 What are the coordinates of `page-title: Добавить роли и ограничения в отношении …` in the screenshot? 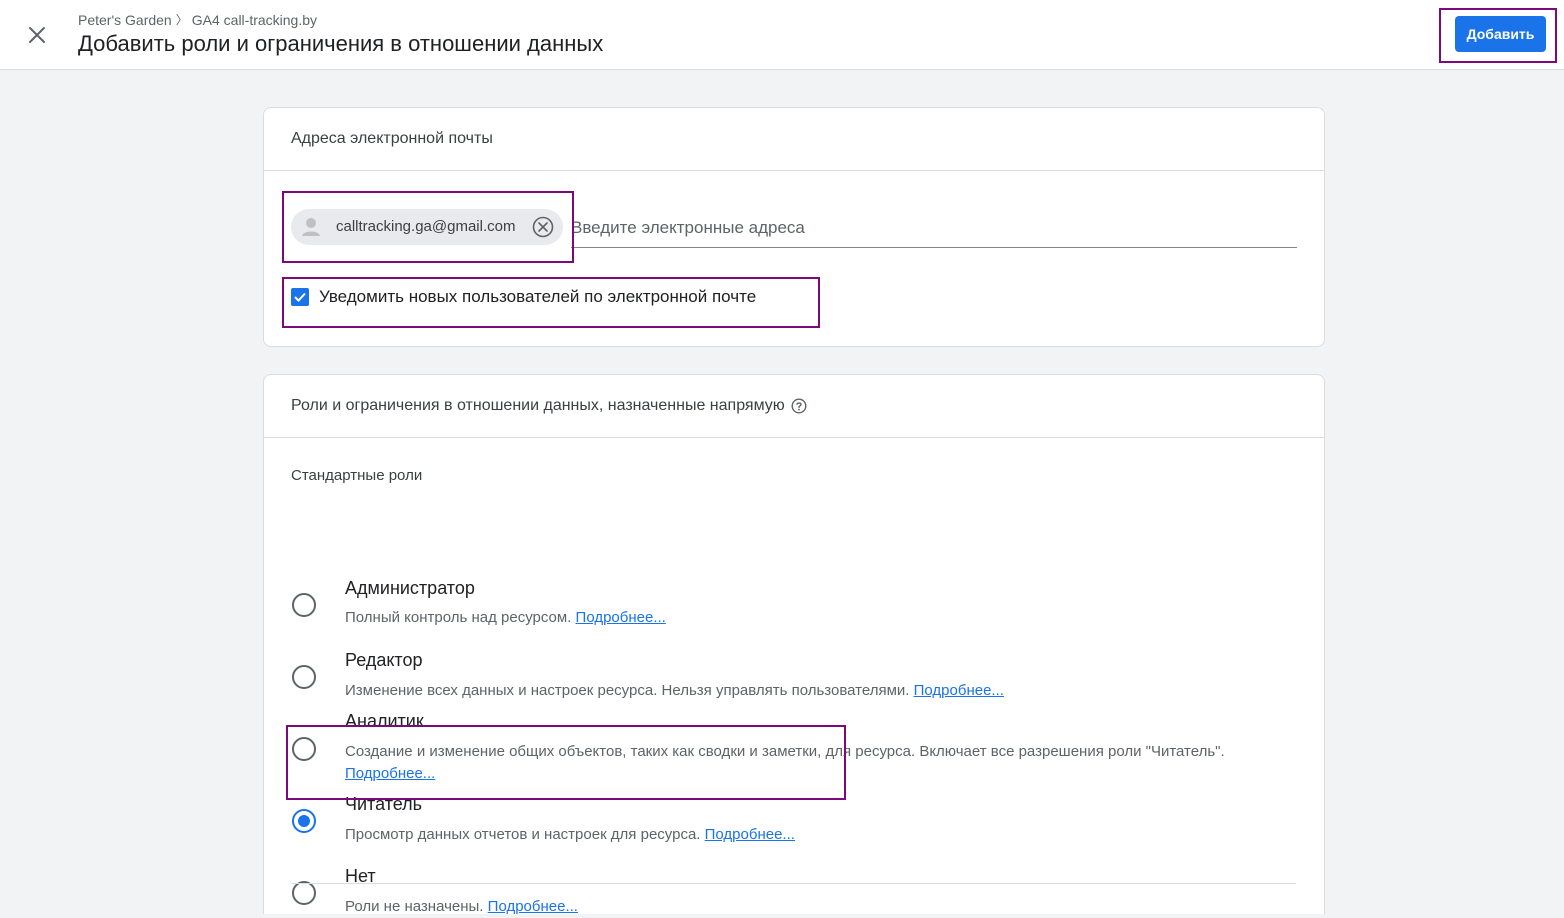 It's located at (341, 43).